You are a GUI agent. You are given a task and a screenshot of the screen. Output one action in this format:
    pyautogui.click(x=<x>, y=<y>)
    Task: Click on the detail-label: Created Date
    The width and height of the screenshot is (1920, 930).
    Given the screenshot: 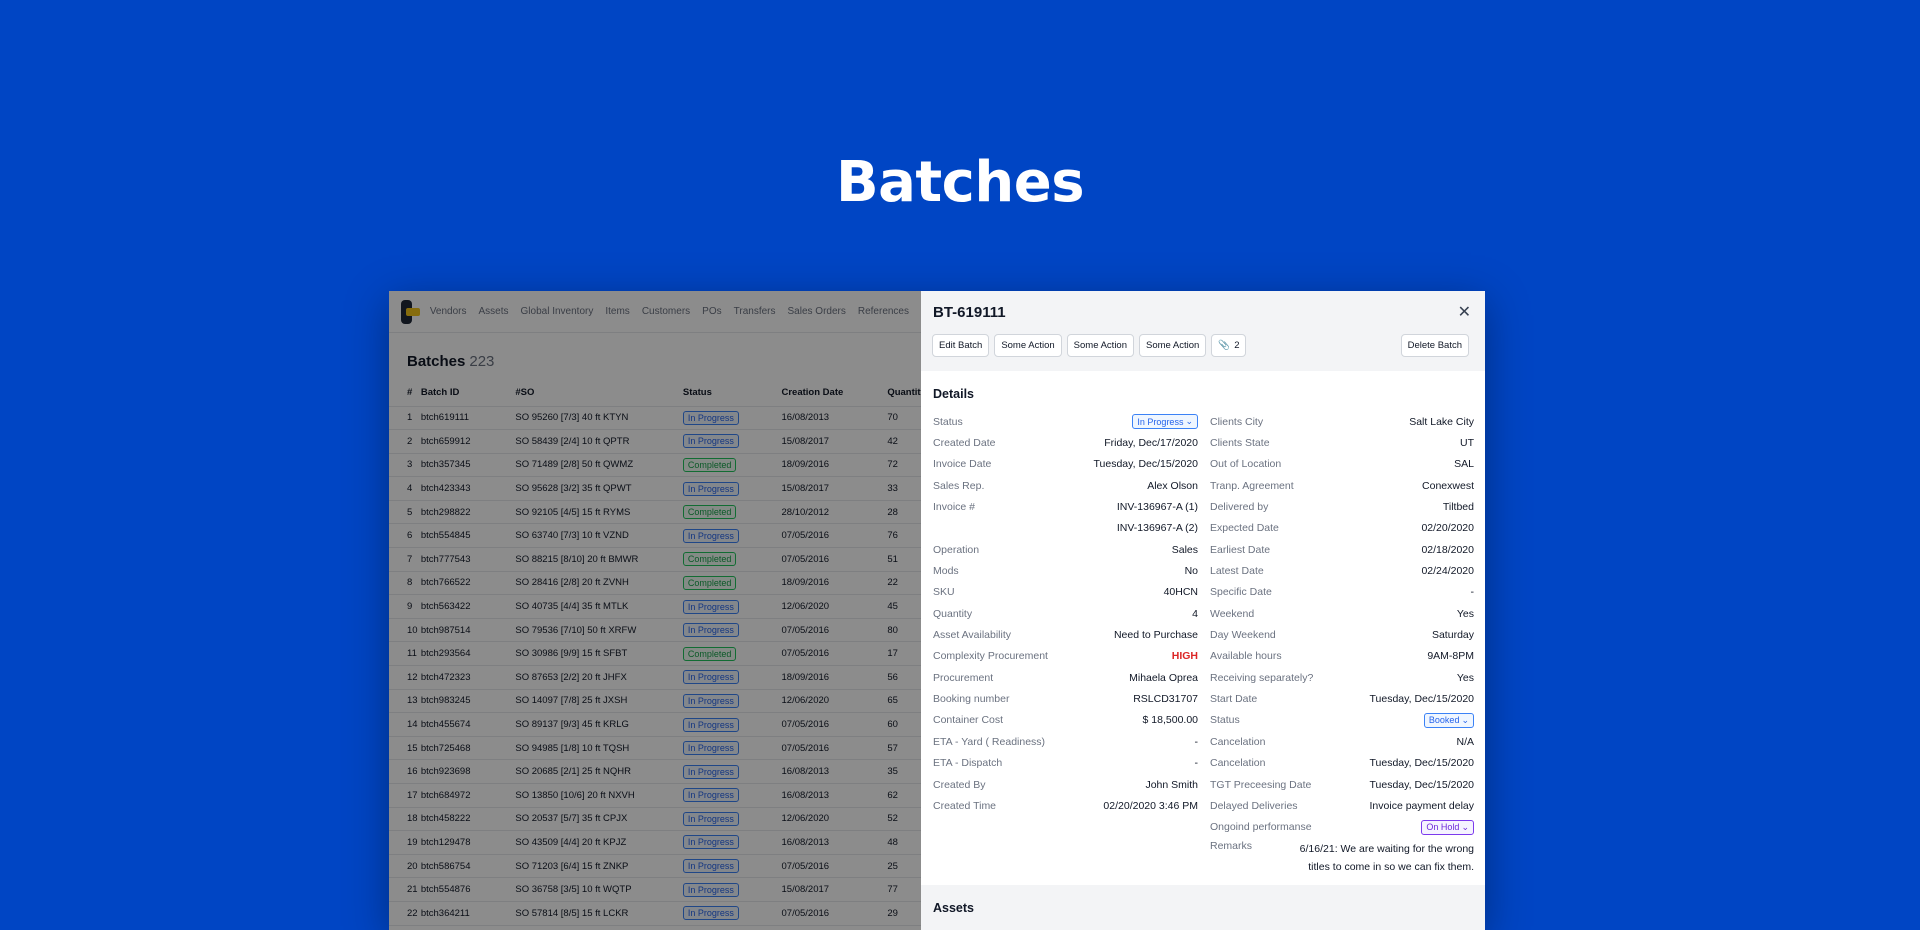 What is the action you would take?
    pyautogui.click(x=964, y=443)
    